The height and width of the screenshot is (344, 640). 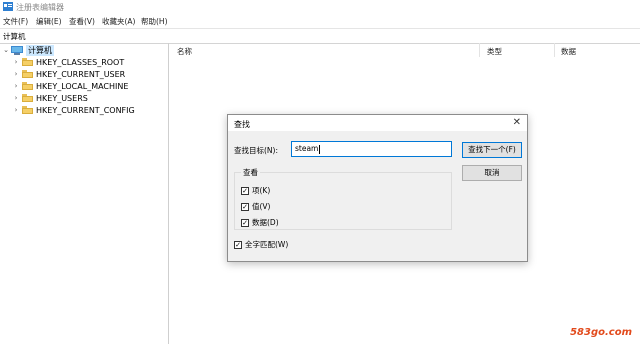 I want to click on column-name: 名称, so click(x=184, y=51).